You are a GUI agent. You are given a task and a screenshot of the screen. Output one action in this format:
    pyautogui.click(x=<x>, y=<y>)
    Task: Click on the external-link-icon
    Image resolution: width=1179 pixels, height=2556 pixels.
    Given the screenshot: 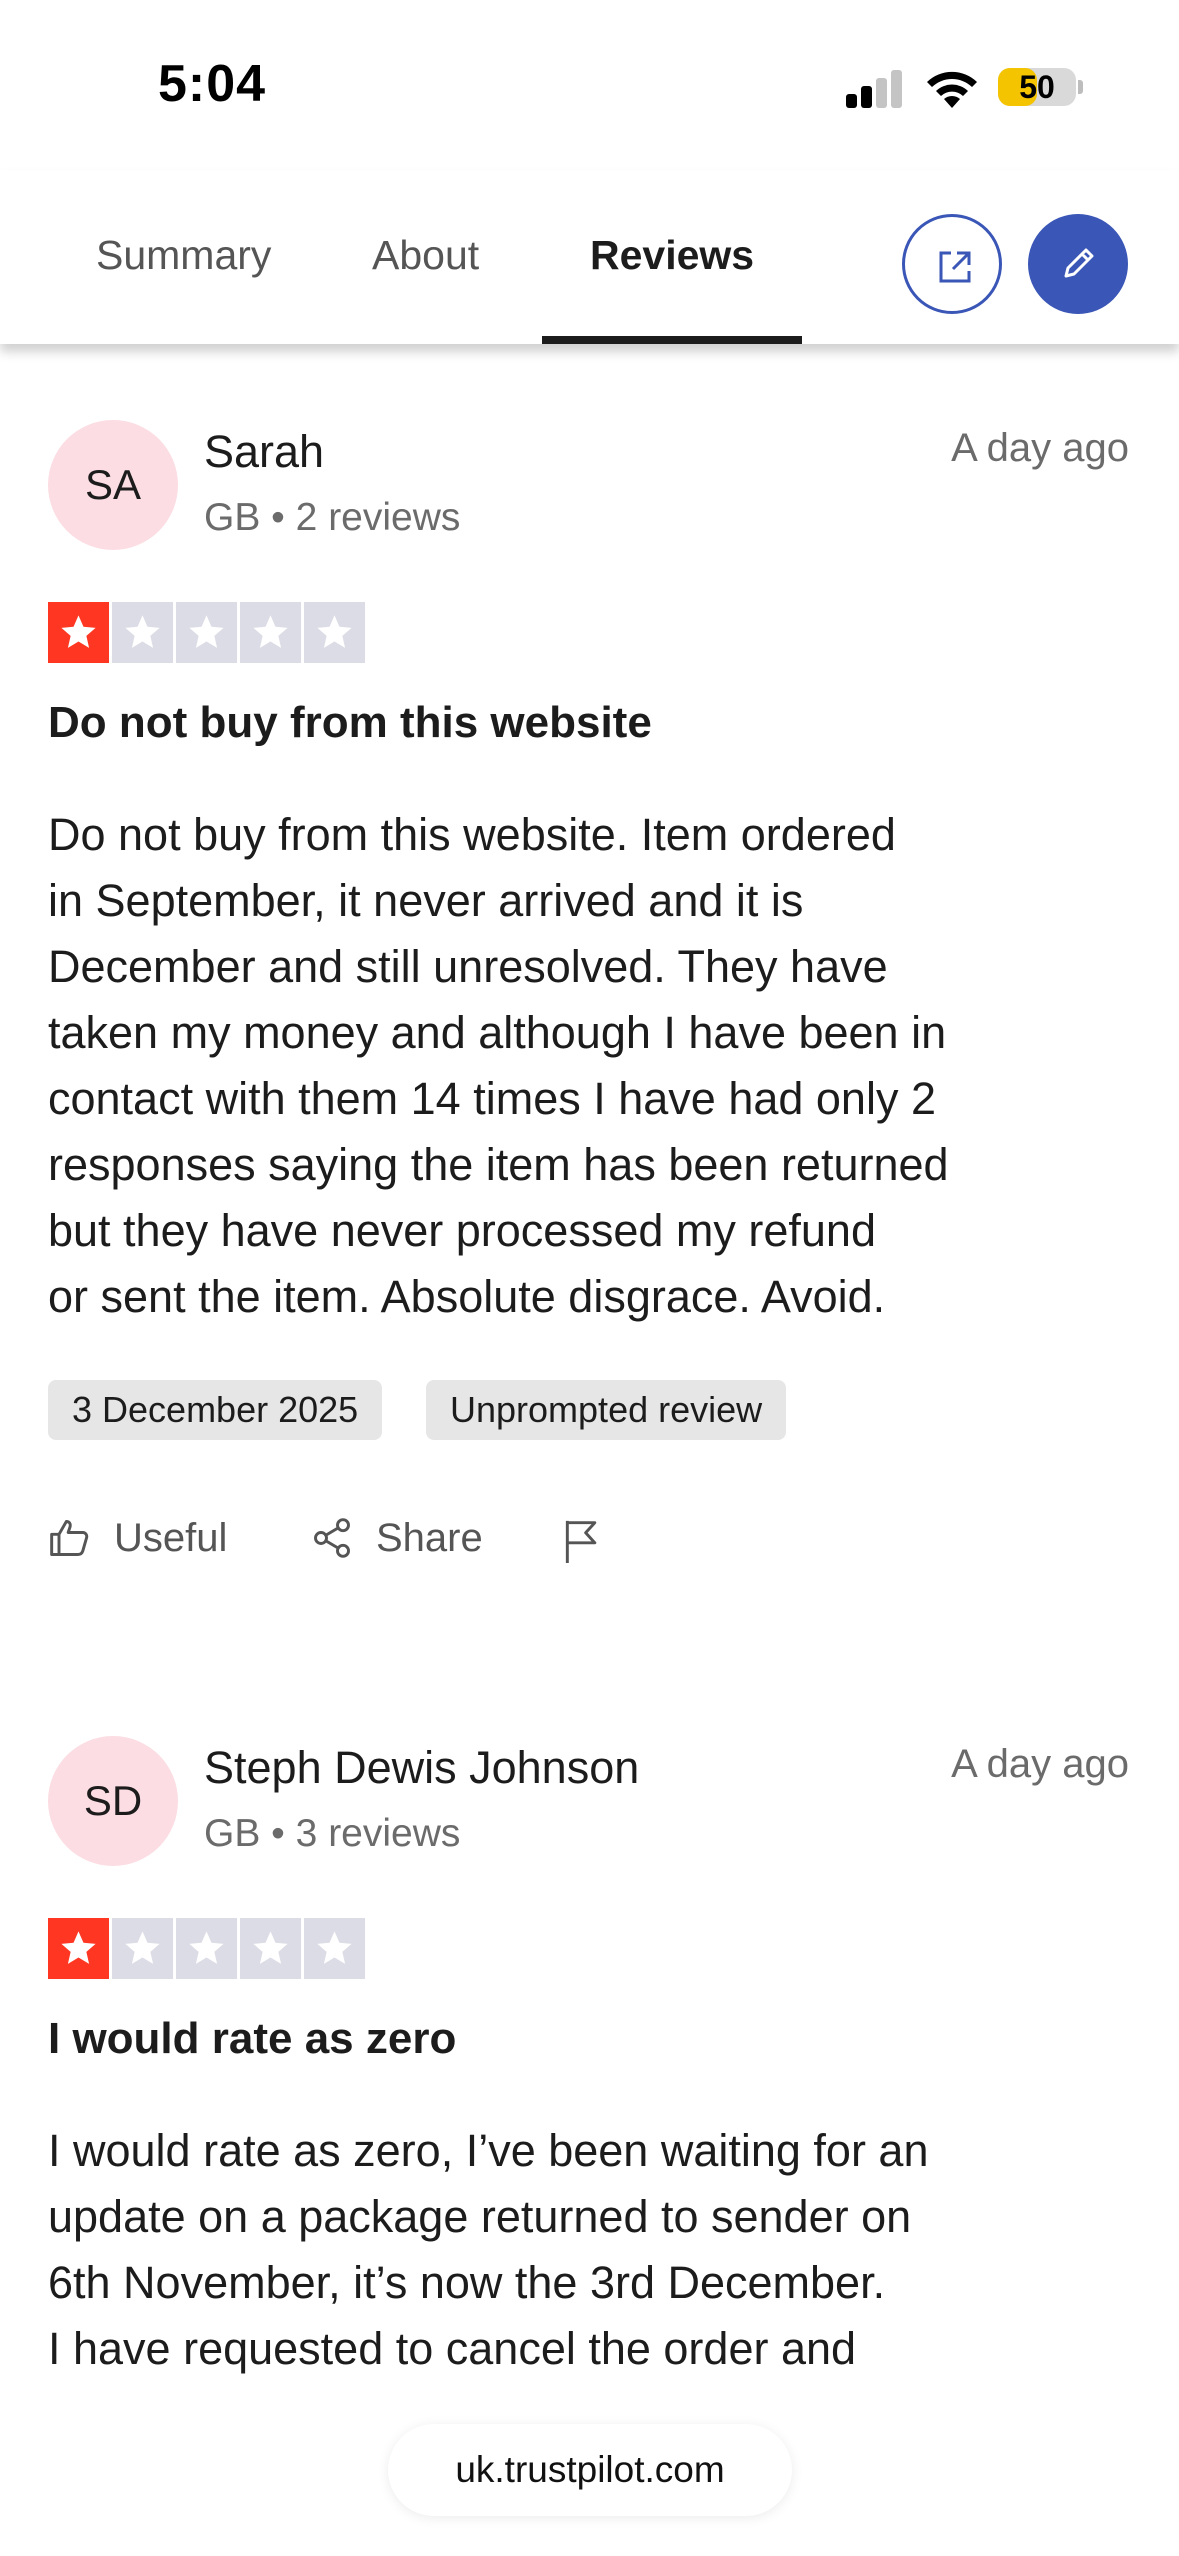 What is the action you would take?
    pyautogui.click(x=955, y=267)
    